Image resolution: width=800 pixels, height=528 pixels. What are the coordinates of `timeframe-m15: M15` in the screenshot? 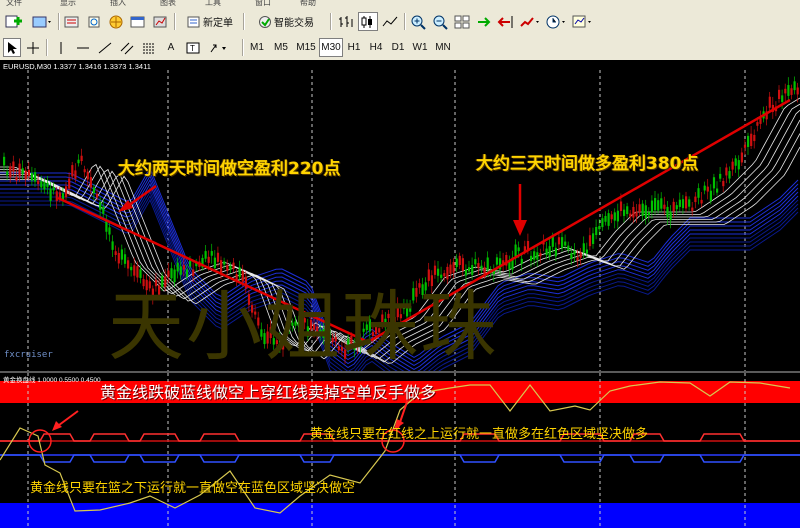 It's located at (306, 47).